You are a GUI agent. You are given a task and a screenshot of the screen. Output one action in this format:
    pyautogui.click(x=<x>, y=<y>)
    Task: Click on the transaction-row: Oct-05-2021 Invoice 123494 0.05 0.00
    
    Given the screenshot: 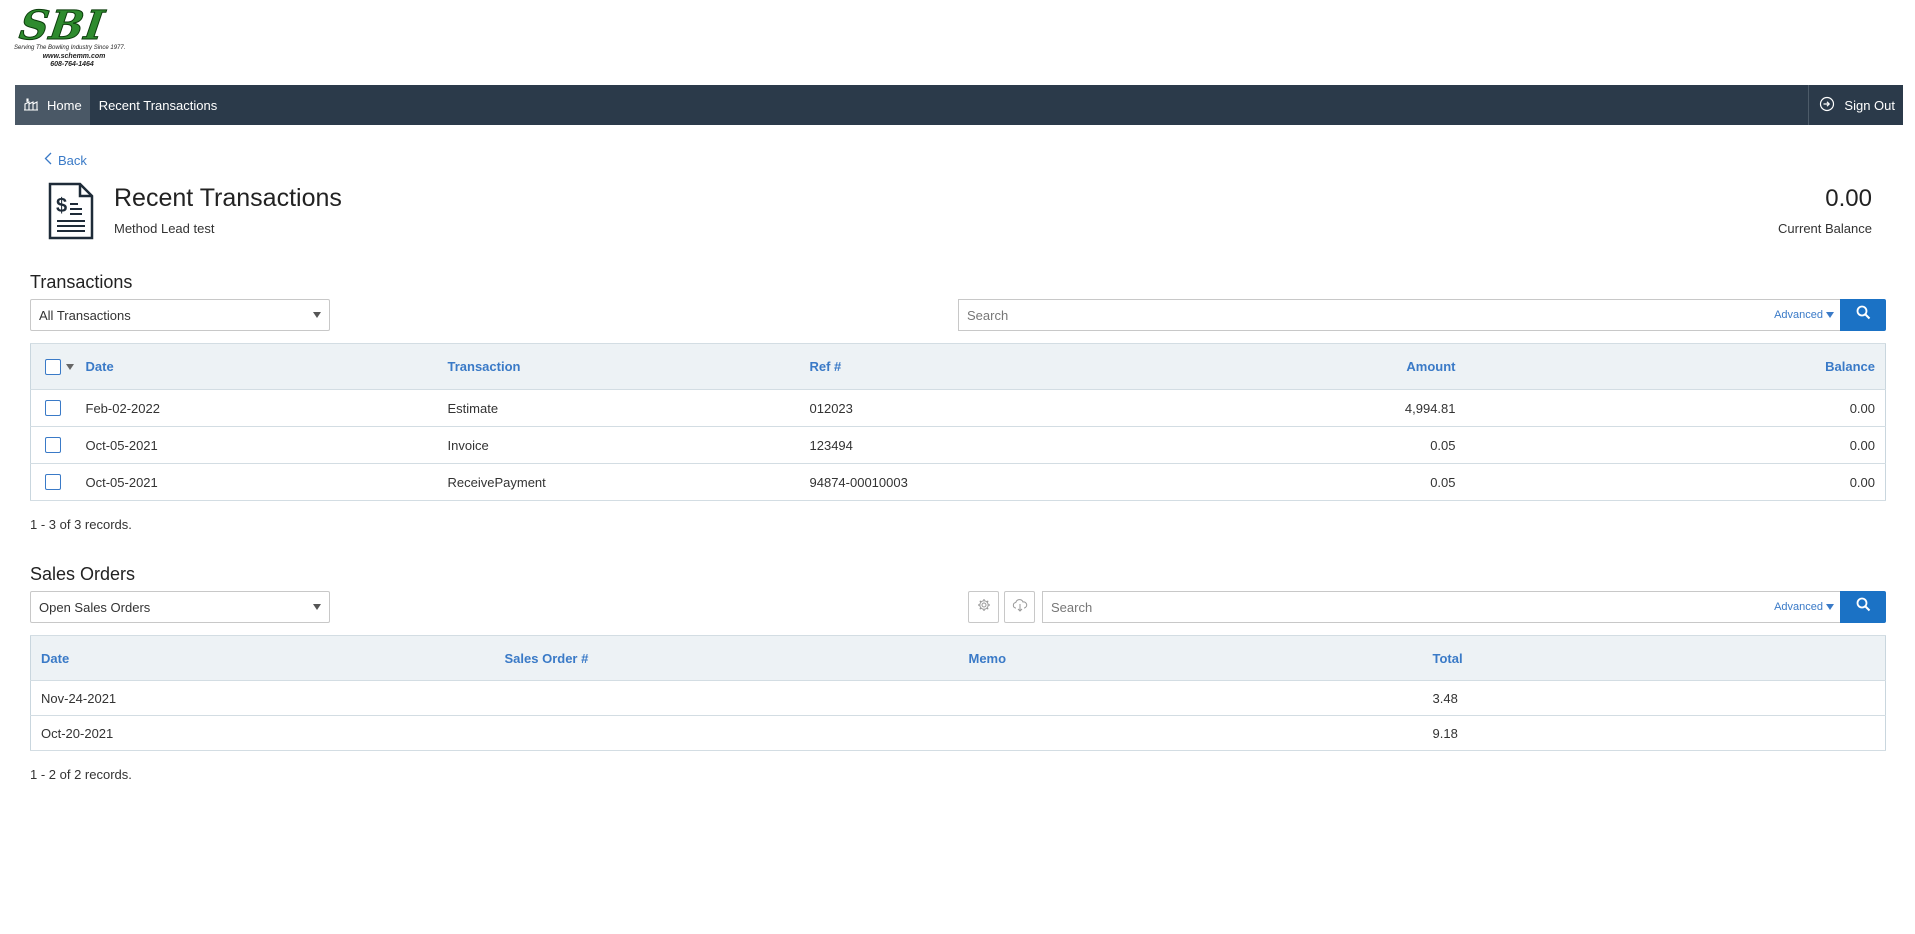 What is the action you would take?
    pyautogui.click(x=958, y=445)
    